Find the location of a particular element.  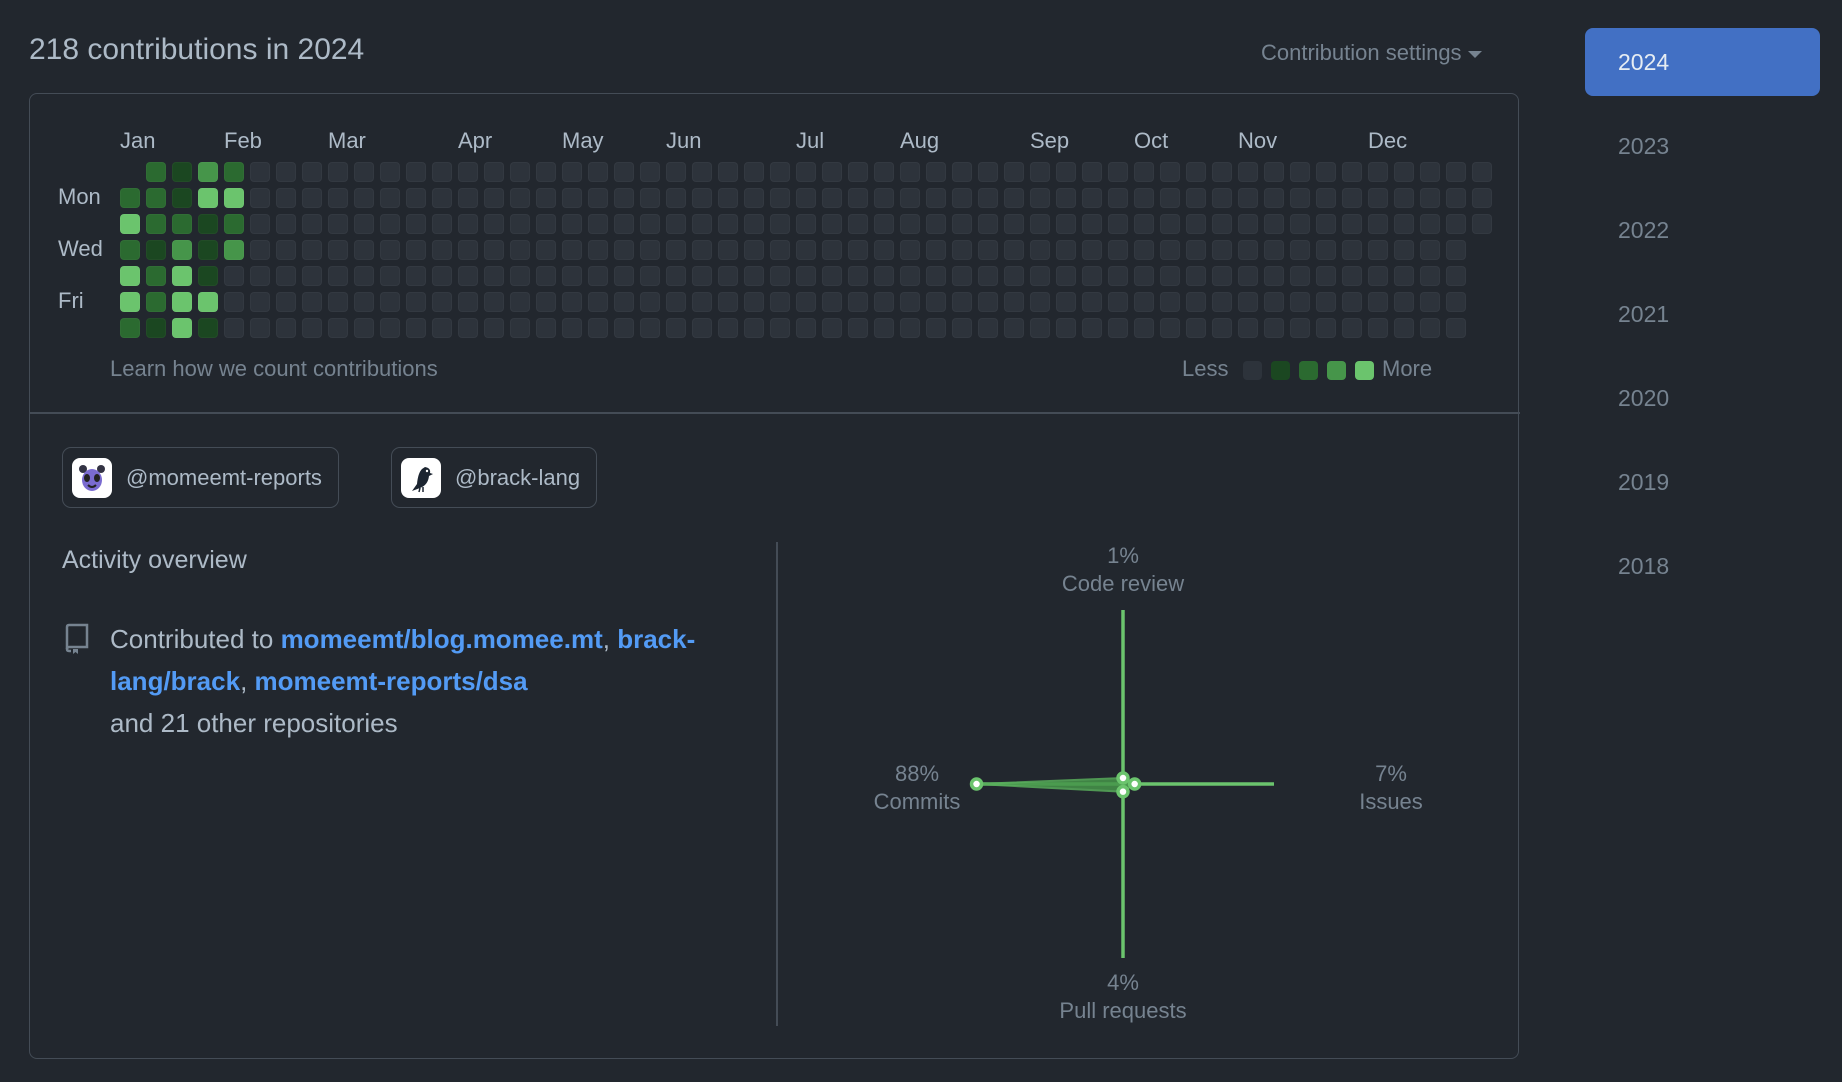

org-filter-brack-lang: @brack-lang is located at coordinates (494, 477).